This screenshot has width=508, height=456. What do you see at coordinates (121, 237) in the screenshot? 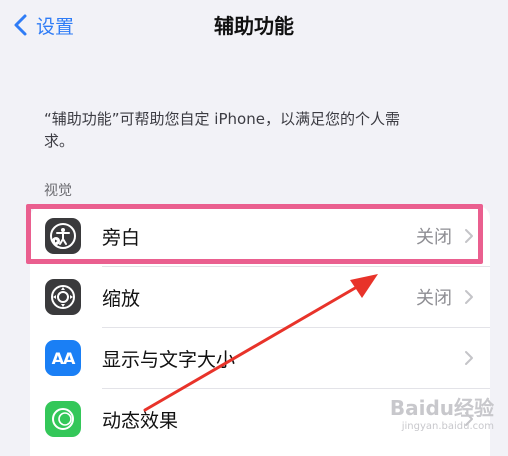
I see `row-label: 旁白` at bounding box center [121, 237].